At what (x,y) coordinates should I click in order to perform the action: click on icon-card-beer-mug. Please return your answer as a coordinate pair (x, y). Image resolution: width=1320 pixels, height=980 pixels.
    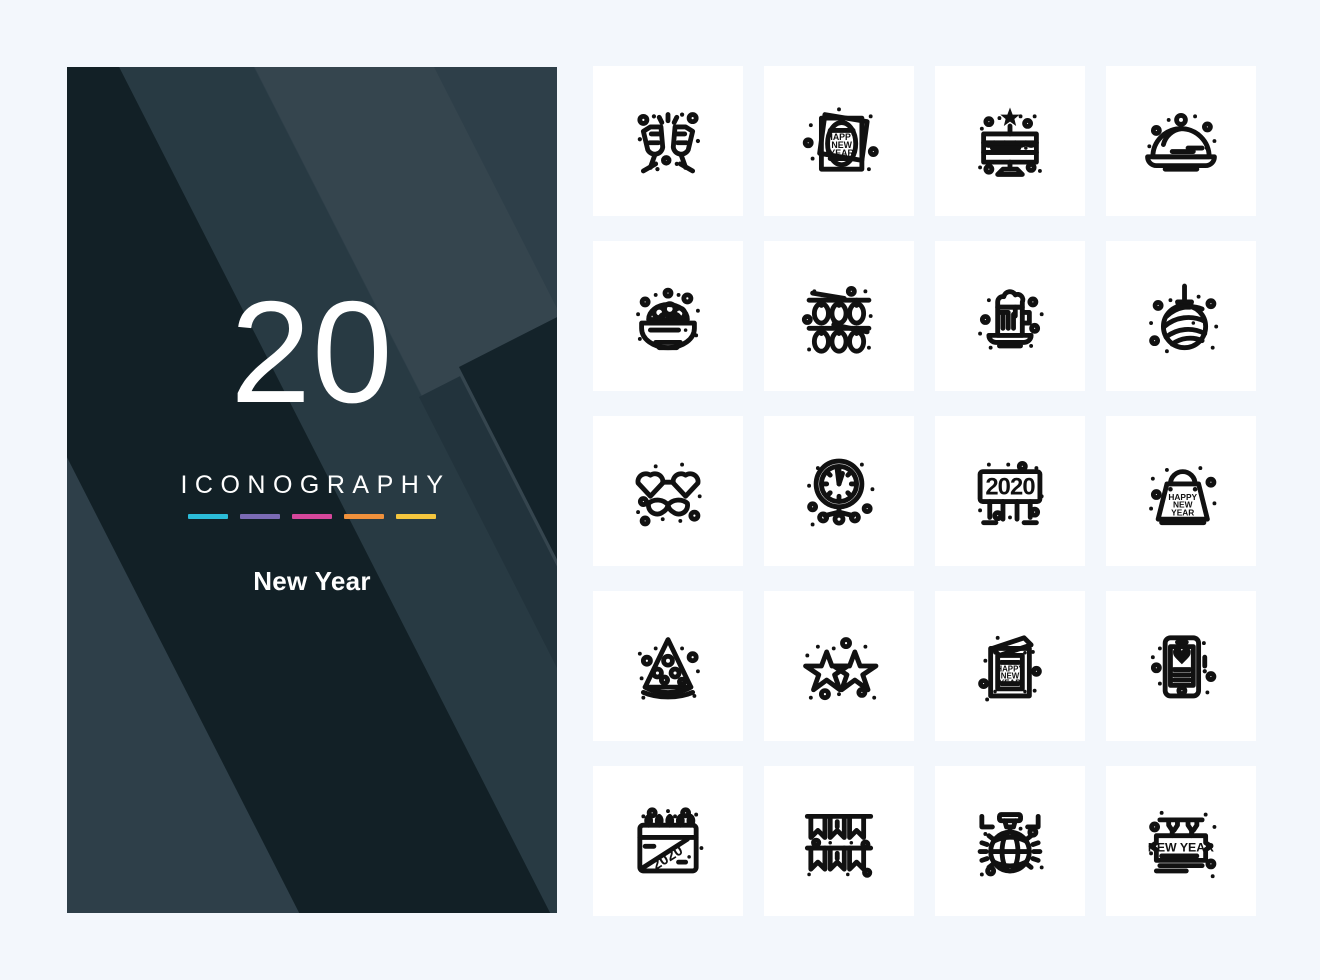
    Looking at the image, I should click on (1010, 316).